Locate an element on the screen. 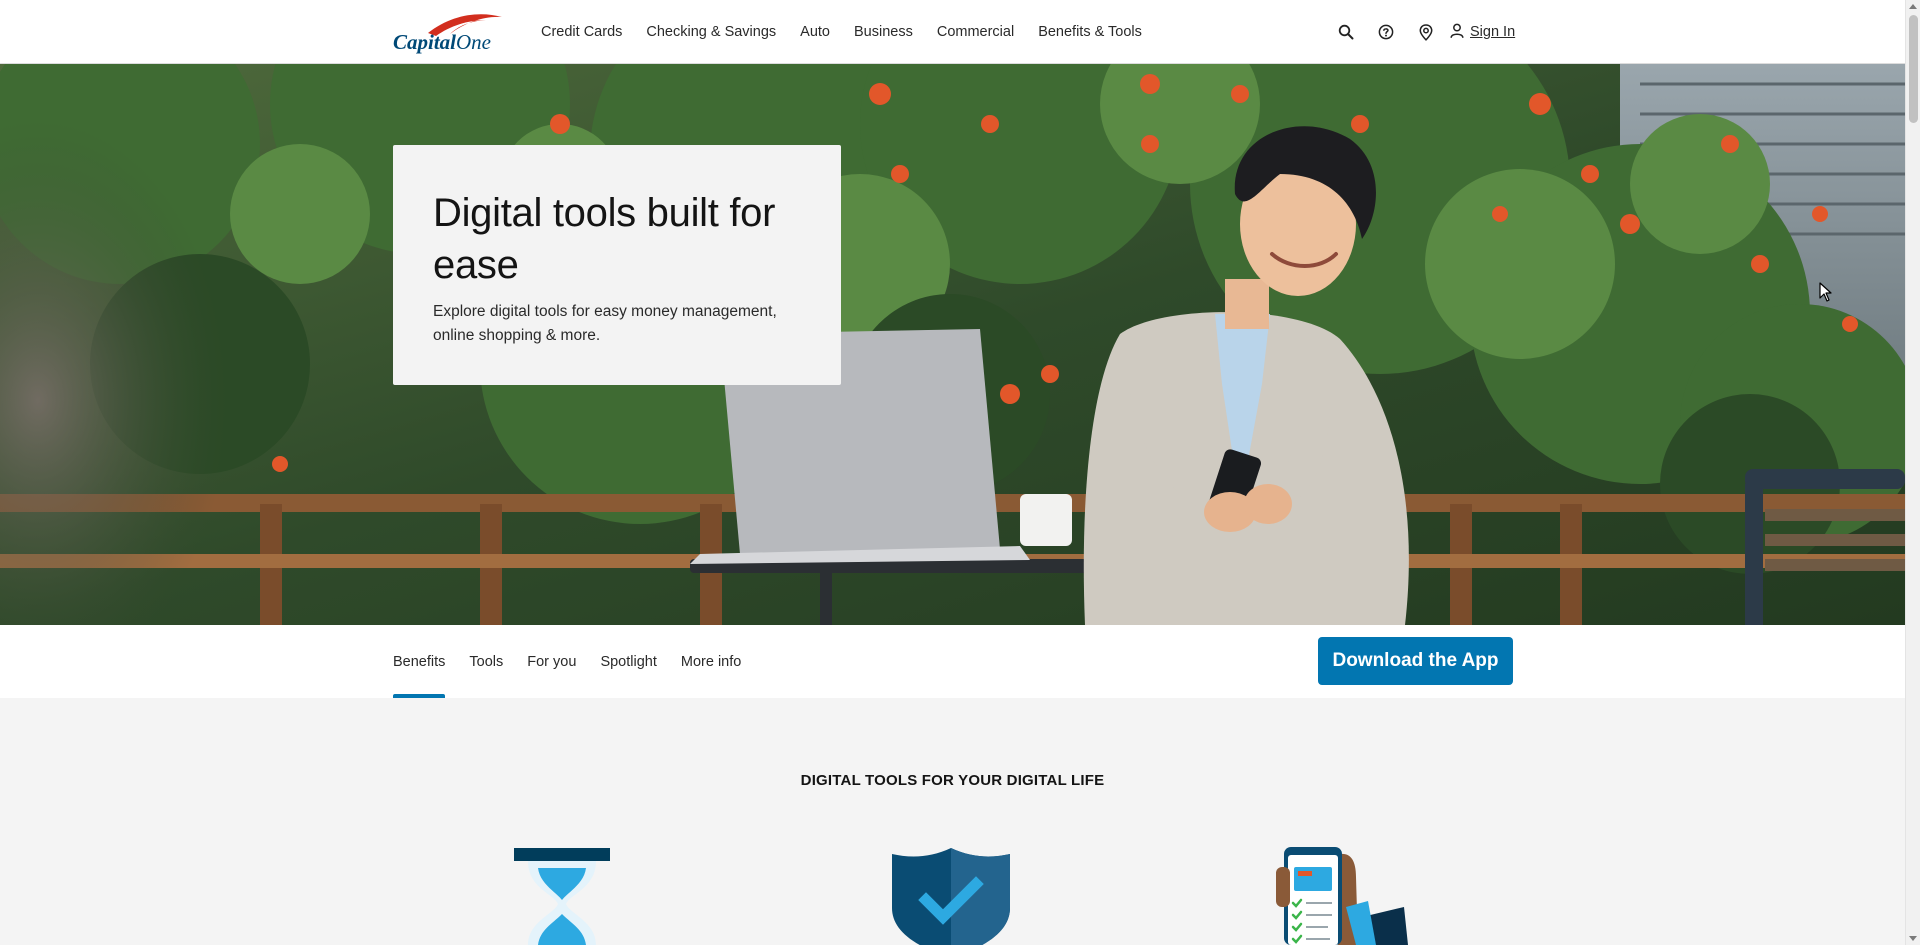 This screenshot has width=1920, height=945. page-scrollbar is located at coordinates (1912, 472).